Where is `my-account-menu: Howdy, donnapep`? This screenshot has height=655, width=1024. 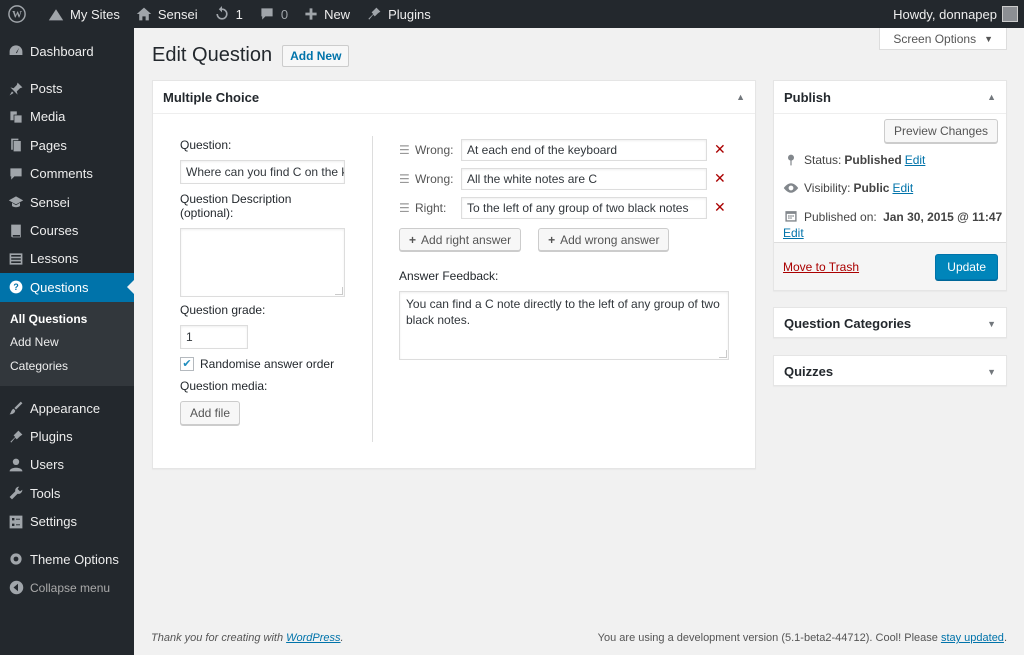
my-account-menu: Howdy, donnapep is located at coordinates (954, 14).